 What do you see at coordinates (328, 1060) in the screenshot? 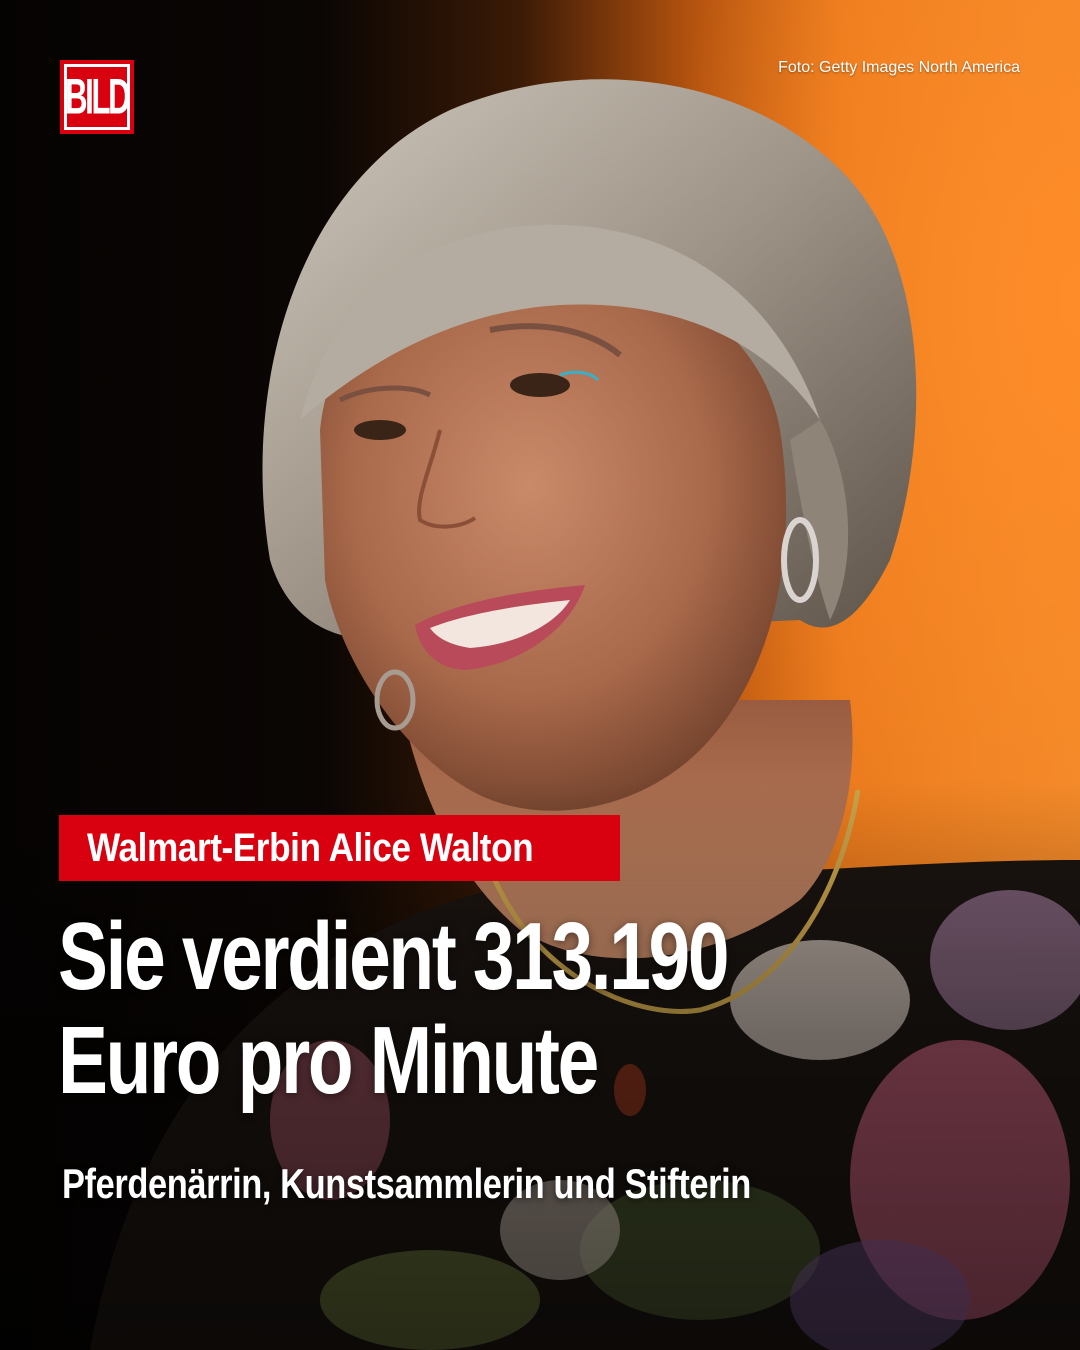
I see `headline-line-2: Euro pro Minute` at bounding box center [328, 1060].